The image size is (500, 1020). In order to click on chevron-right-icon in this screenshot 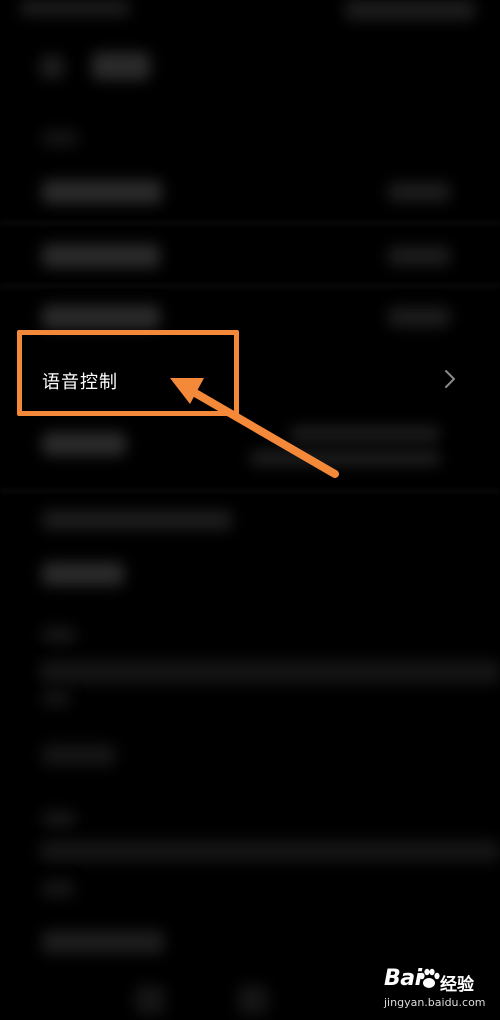, I will do `click(450, 379)`.